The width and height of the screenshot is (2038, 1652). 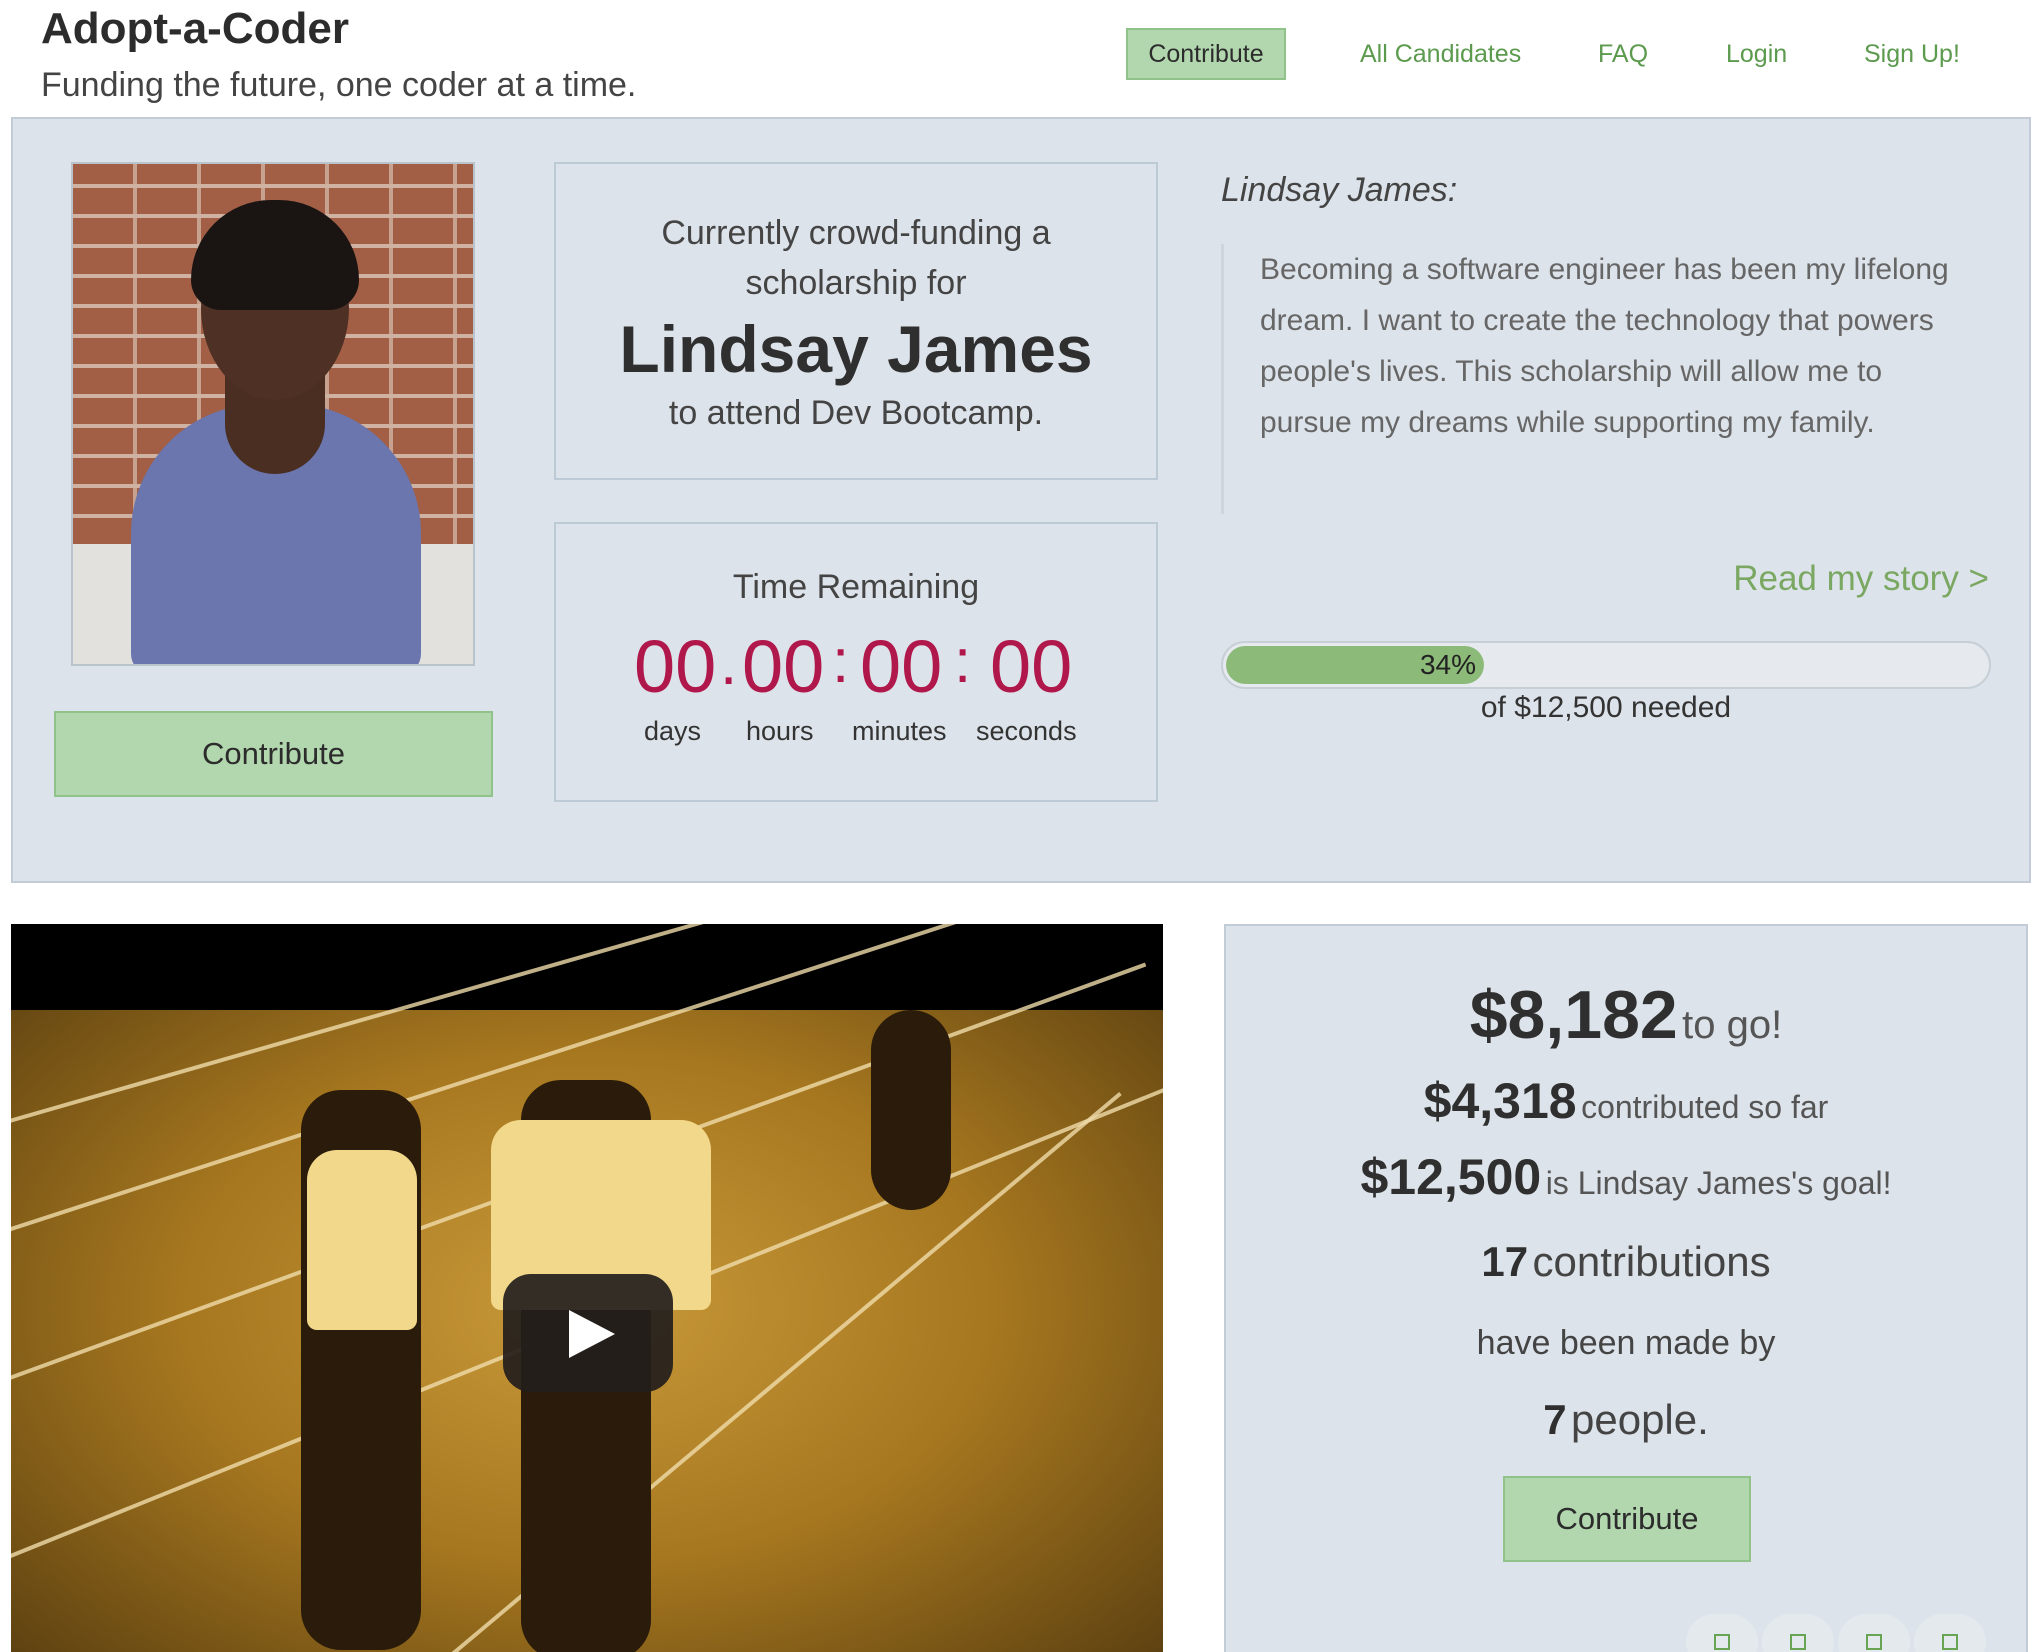 What do you see at coordinates (1031, 666) in the screenshot?
I see `timer-seconds: 00` at bounding box center [1031, 666].